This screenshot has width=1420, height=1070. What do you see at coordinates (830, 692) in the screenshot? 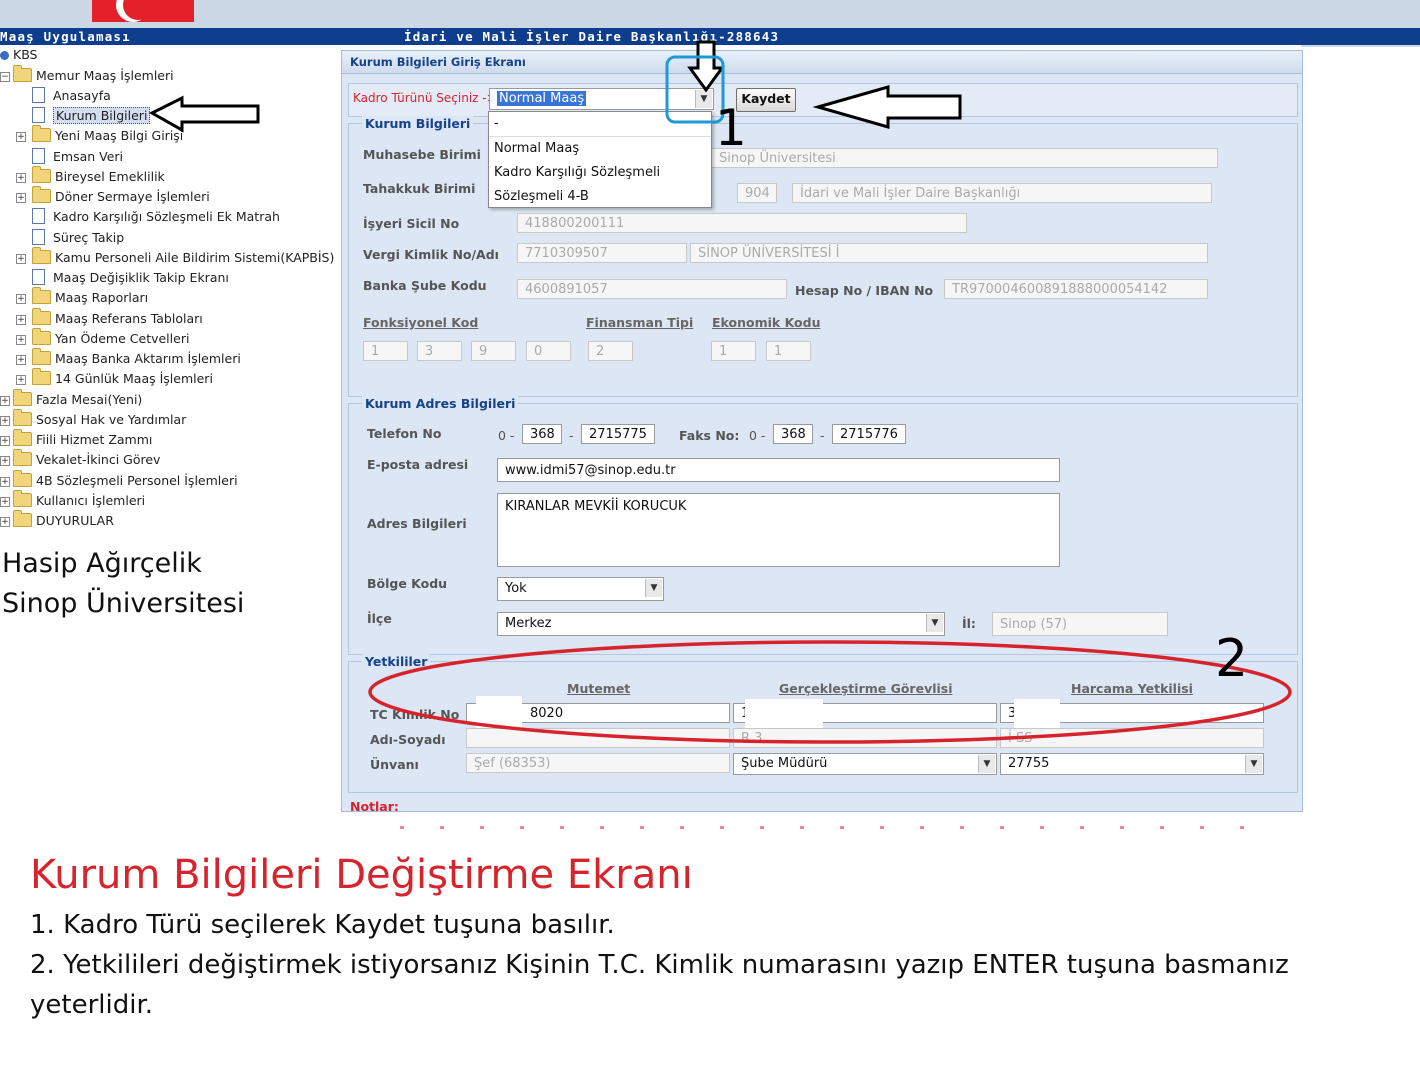
I see `yetkililer-highlight-ellipse` at bounding box center [830, 692].